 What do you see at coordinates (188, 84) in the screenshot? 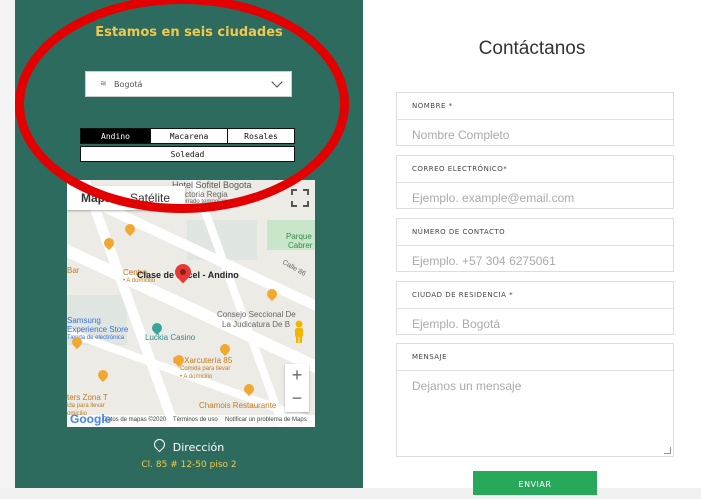
I see `city-select: ≋ Bogotá` at bounding box center [188, 84].